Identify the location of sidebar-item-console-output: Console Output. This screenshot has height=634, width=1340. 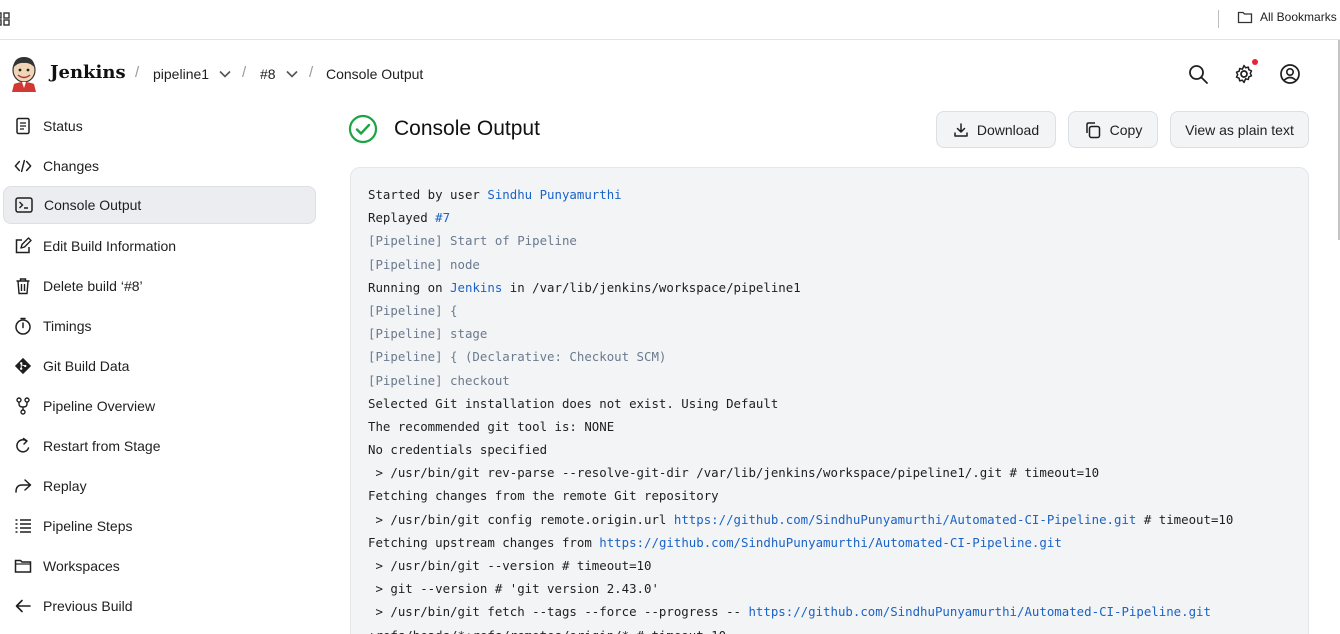
(159, 205).